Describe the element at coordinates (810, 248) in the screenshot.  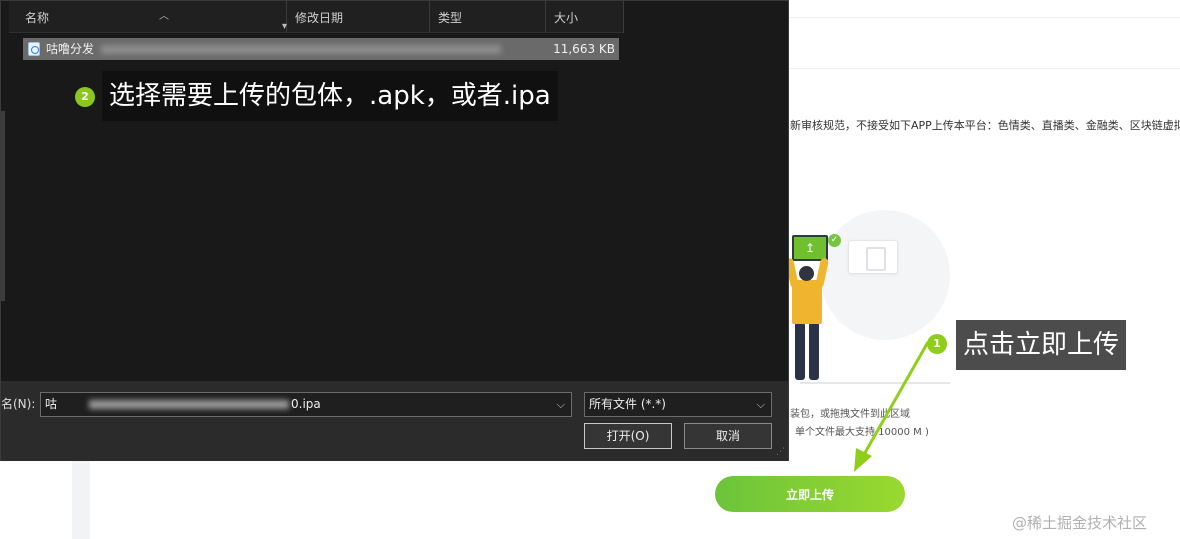
I see `upload-arrow-icon: ↥` at that location.